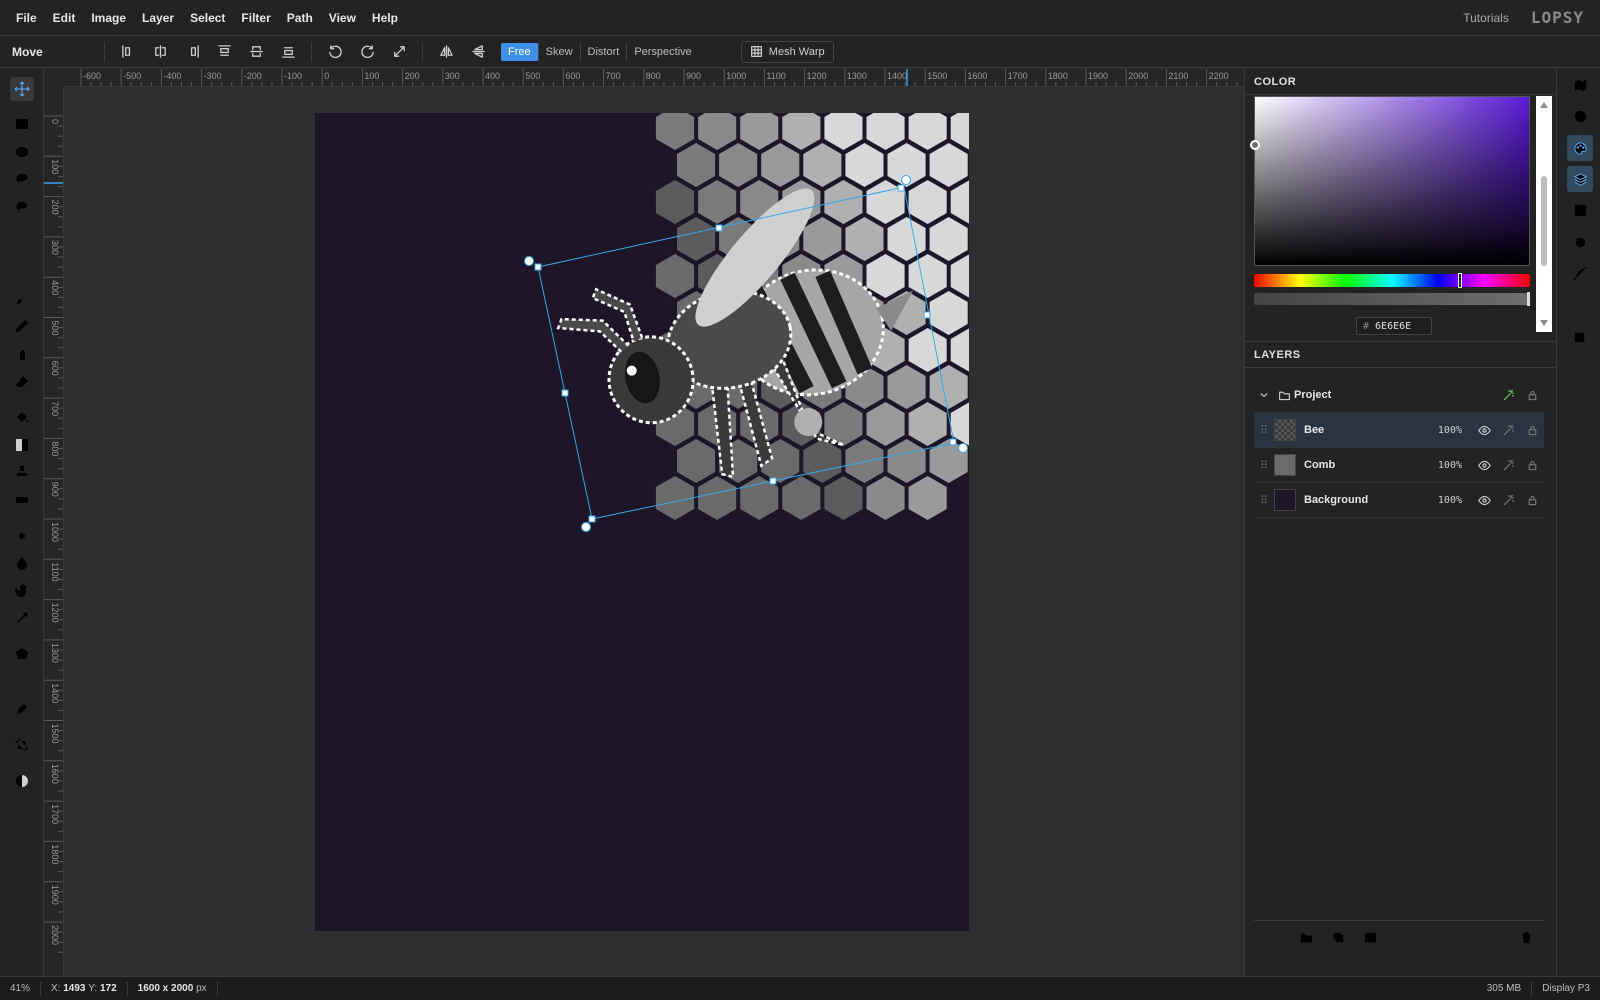 Image resolution: width=1600 pixels, height=1000 pixels. Describe the element at coordinates (662, 52) in the screenshot. I see `mode-perspective: Perspective` at that location.